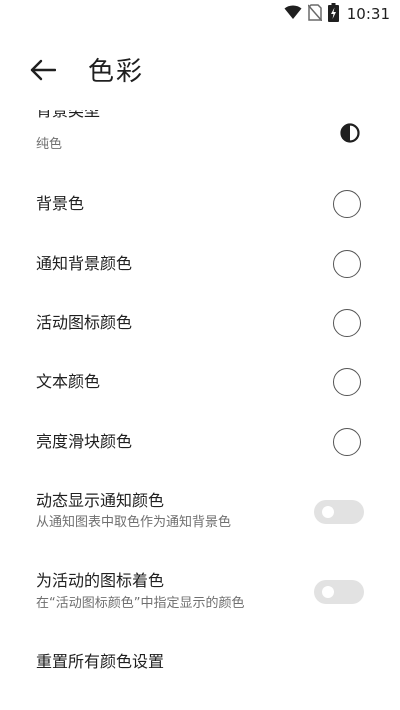 The image size is (400, 710). What do you see at coordinates (84, 441) in the screenshot?
I see `setting-brightness-slider-color-title: 亮度滑块颜色` at bounding box center [84, 441].